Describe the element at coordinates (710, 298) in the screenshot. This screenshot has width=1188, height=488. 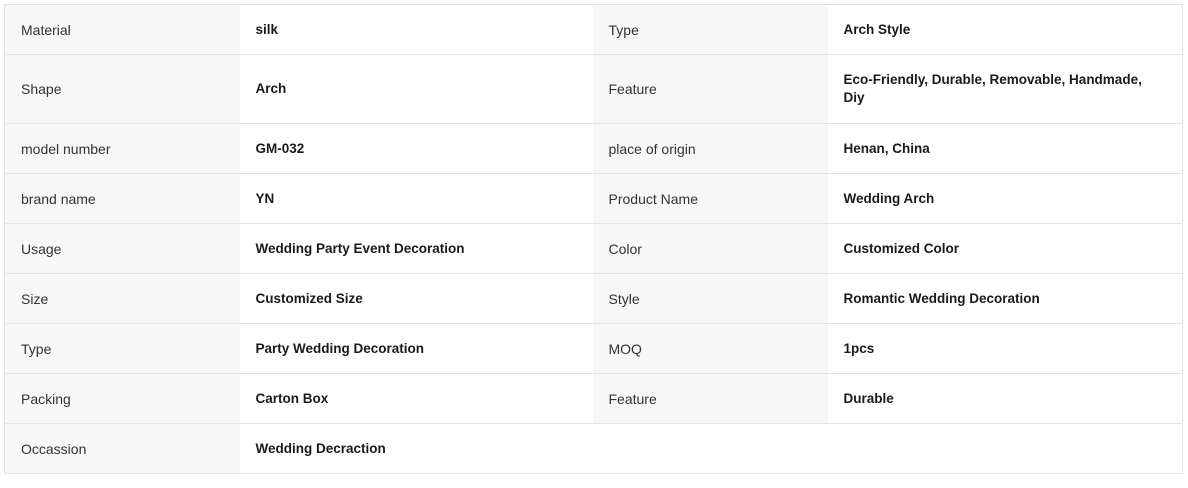
I see `spec-label: Style` at that location.